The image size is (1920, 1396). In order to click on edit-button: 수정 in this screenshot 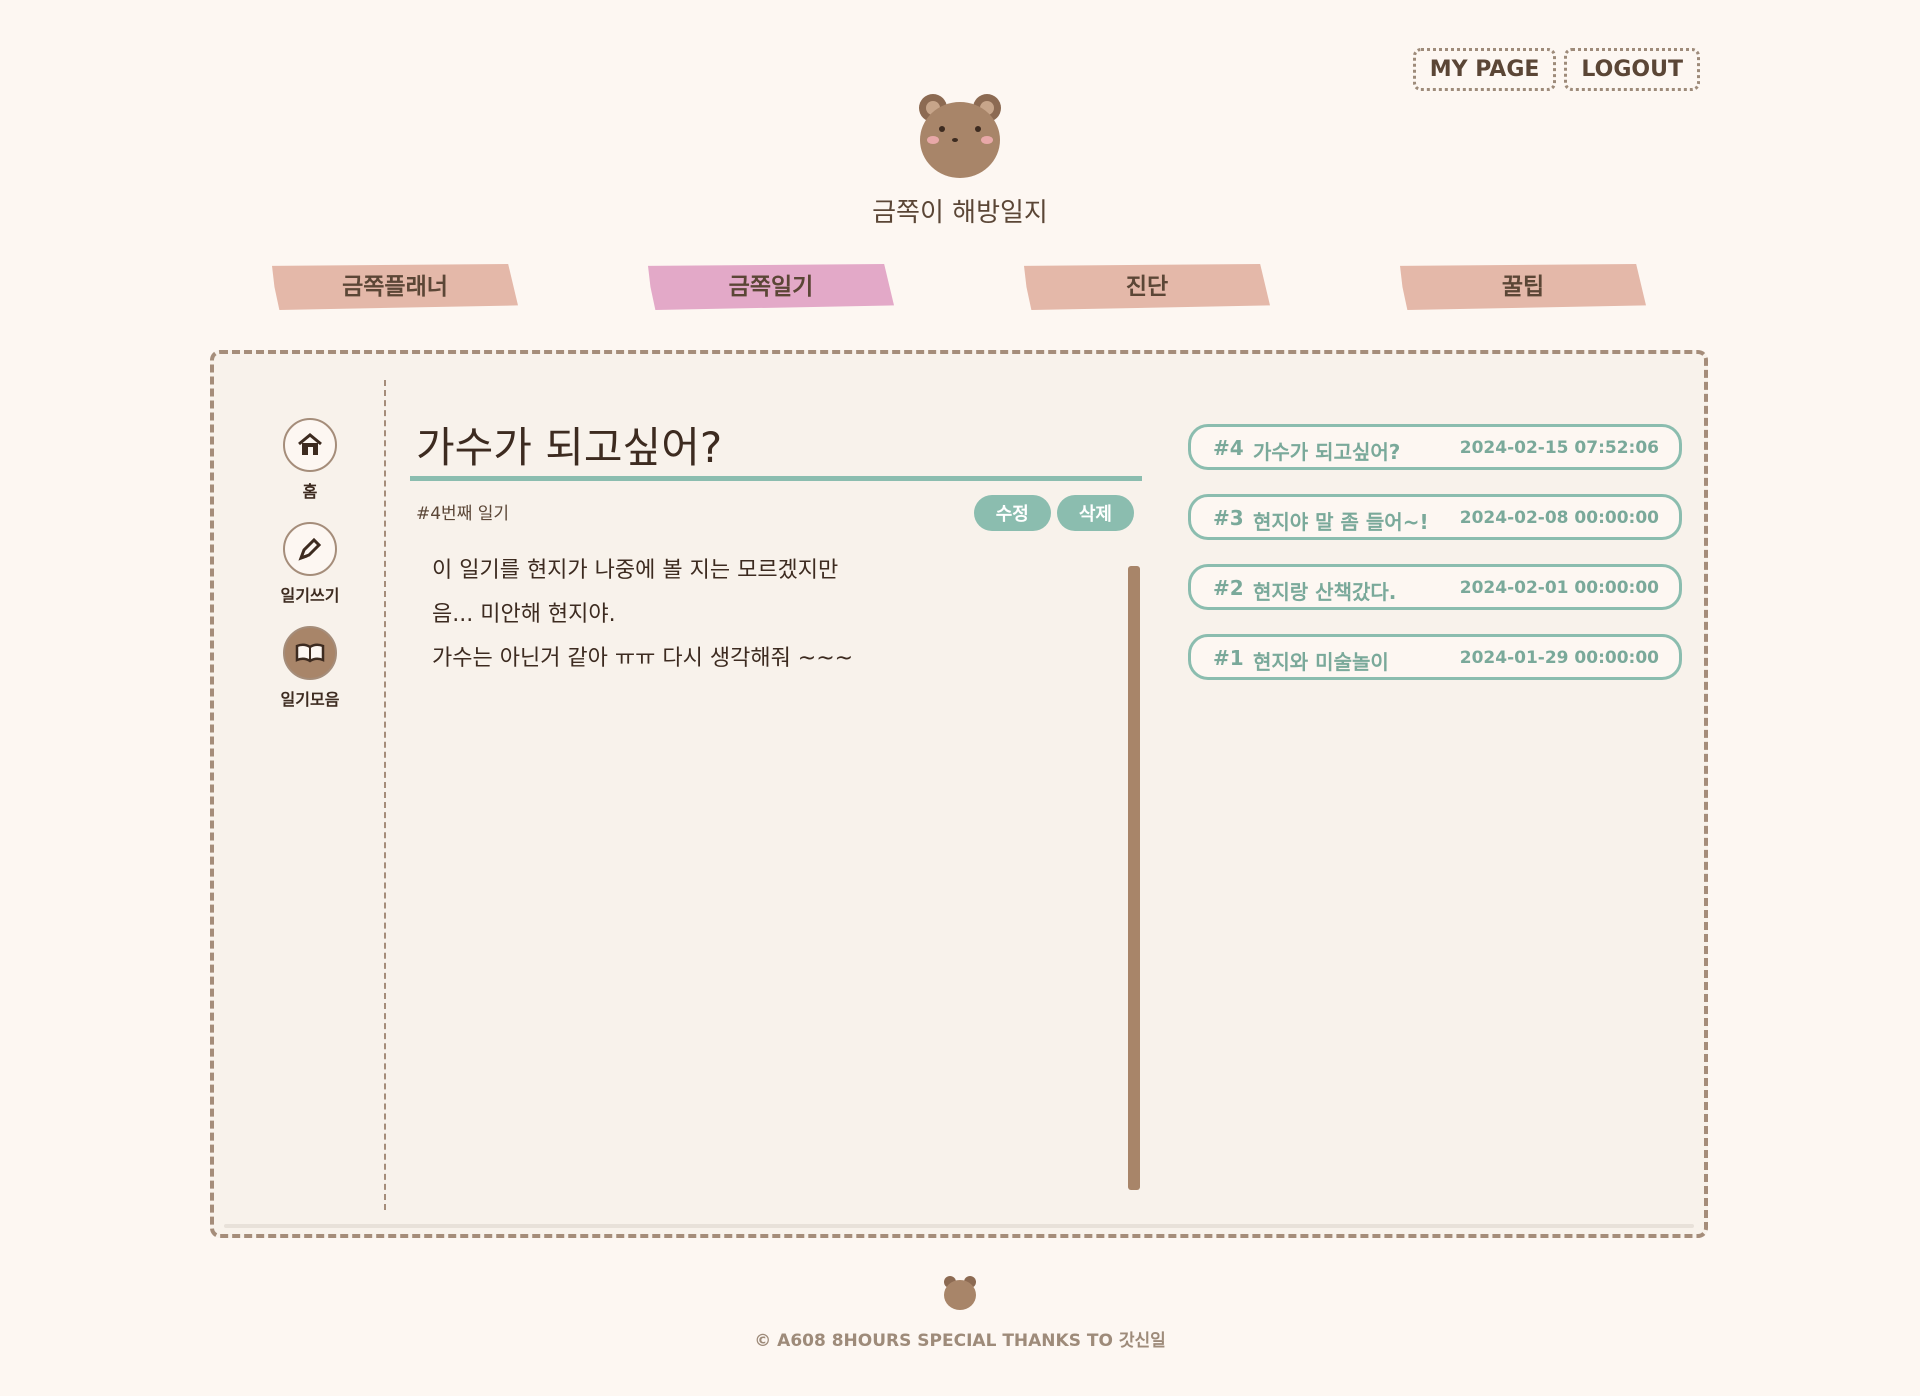, I will do `click(1012, 513)`.